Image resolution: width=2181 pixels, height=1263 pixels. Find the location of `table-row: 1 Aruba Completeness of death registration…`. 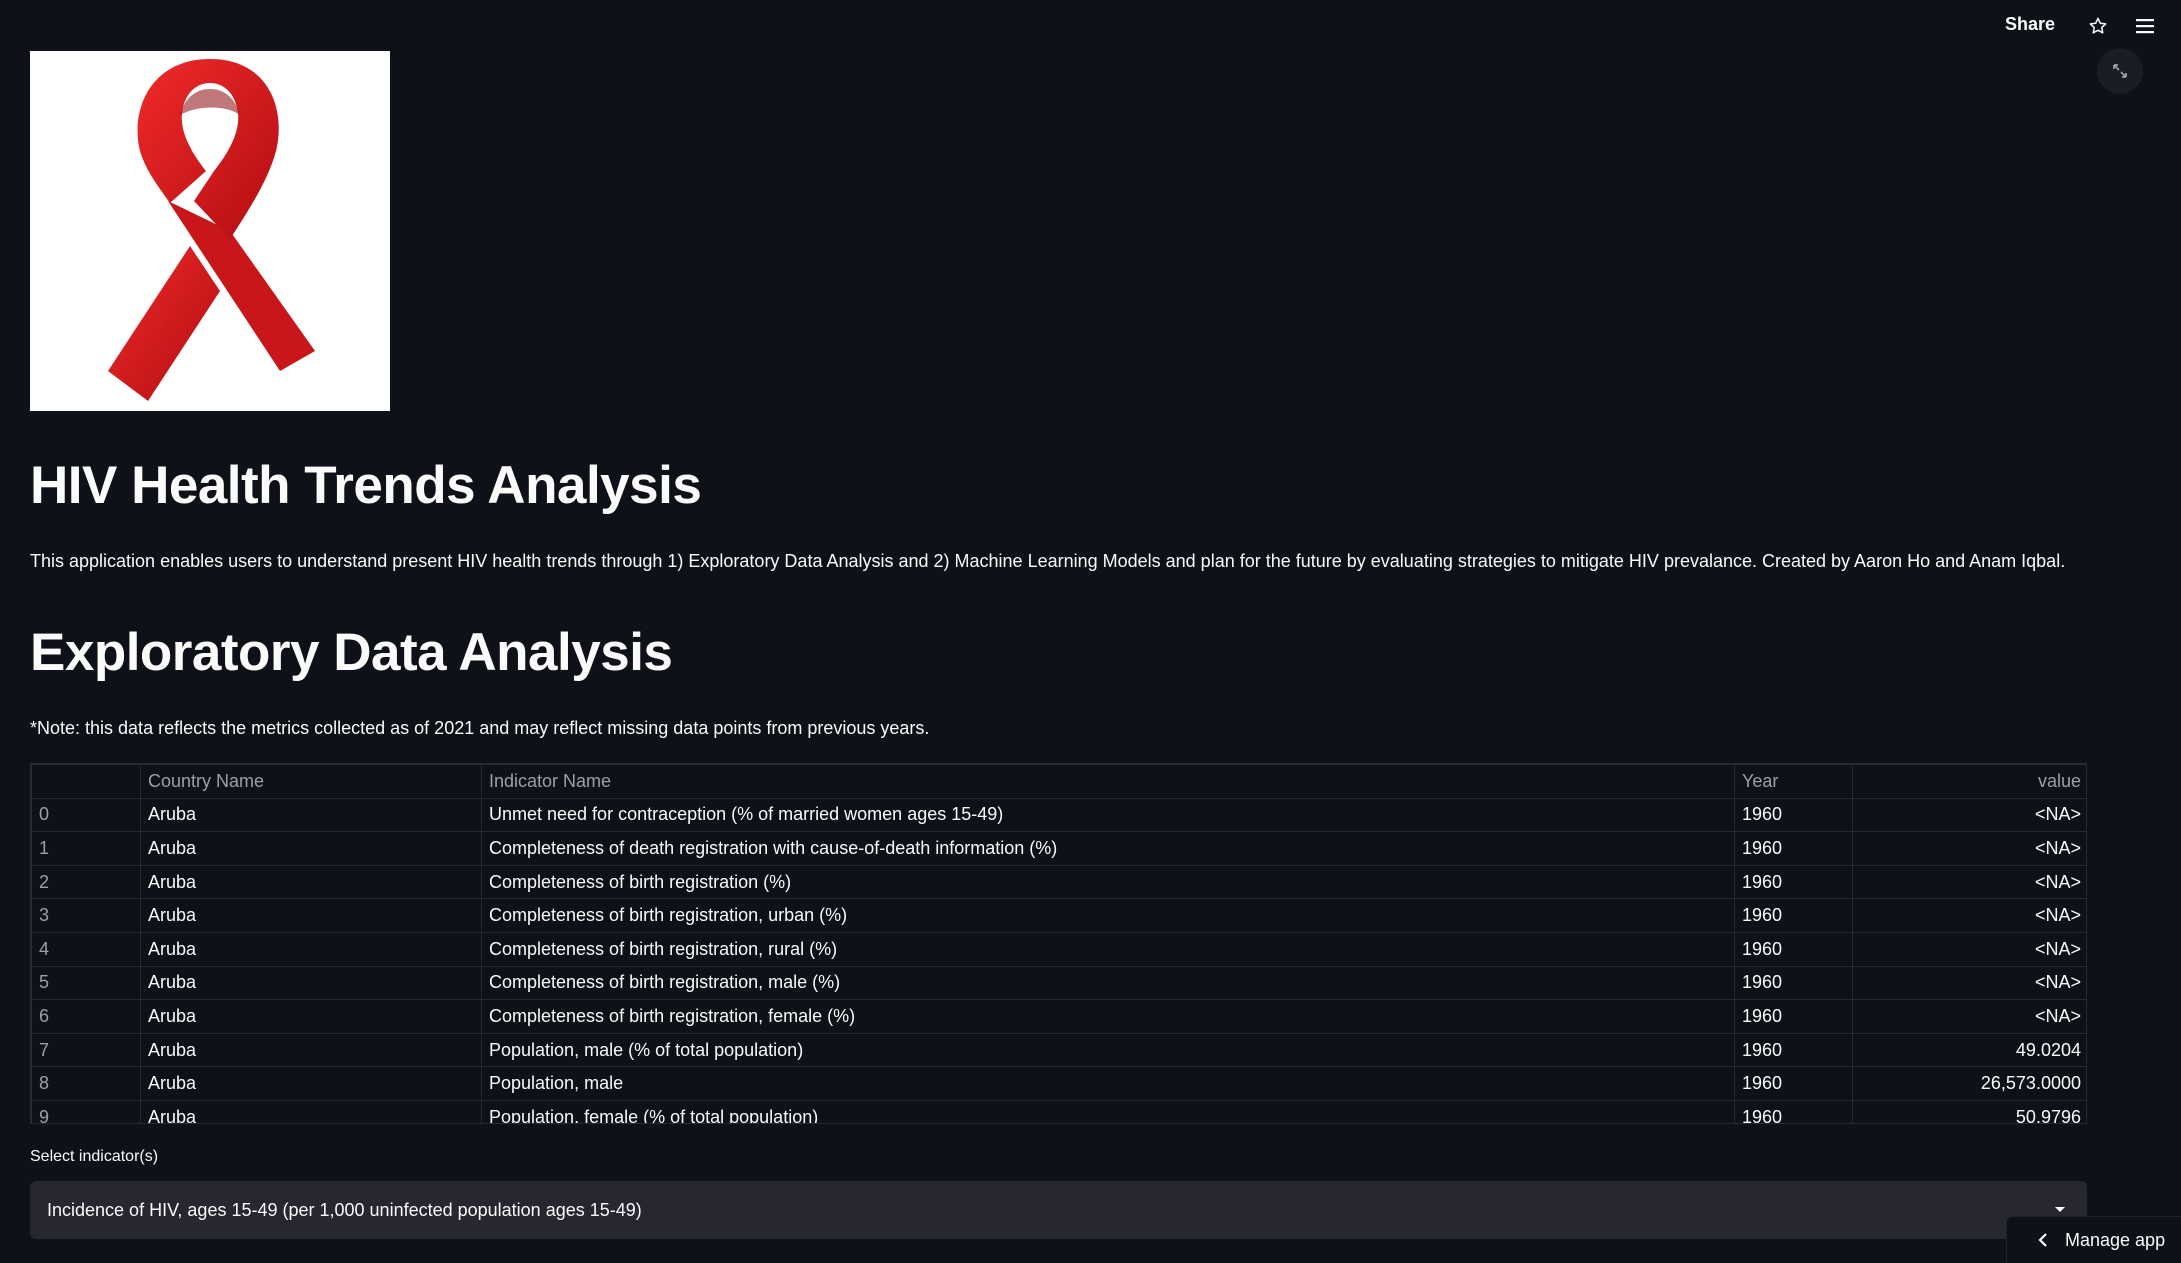

table-row: 1 Aruba Completeness of death registration… is located at coordinates (1058, 848).